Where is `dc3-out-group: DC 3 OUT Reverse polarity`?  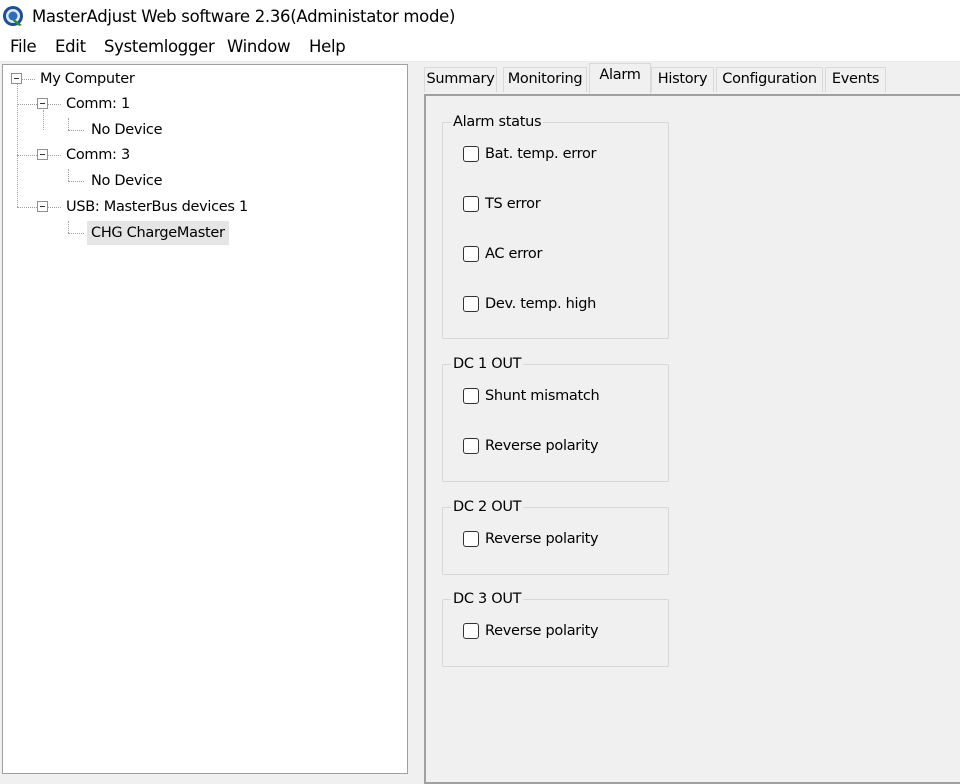
dc3-out-group: DC 3 OUT Reverse polarity is located at coordinates (555, 628).